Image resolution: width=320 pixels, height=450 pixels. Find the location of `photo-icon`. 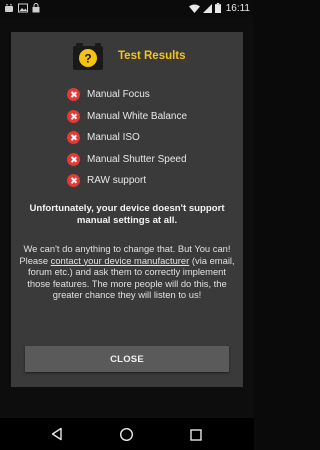

photo-icon is located at coordinates (23, 9).